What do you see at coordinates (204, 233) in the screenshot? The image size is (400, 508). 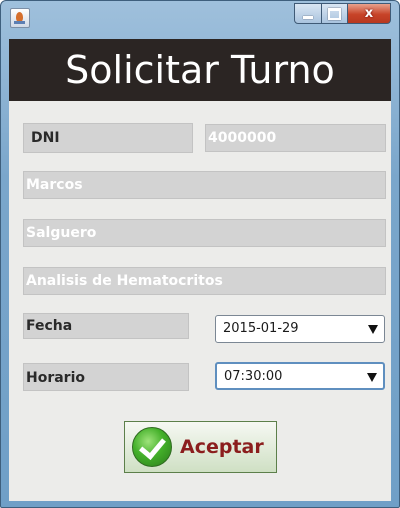 I see `apellido-field: Salguero` at bounding box center [204, 233].